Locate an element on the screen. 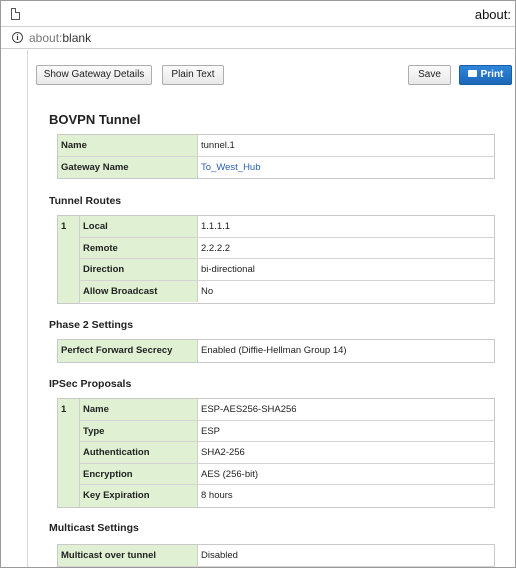 The height and width of the screenshot is (568, 516). row-value: 1.1.1.1 is located at coordinates (216, 226).